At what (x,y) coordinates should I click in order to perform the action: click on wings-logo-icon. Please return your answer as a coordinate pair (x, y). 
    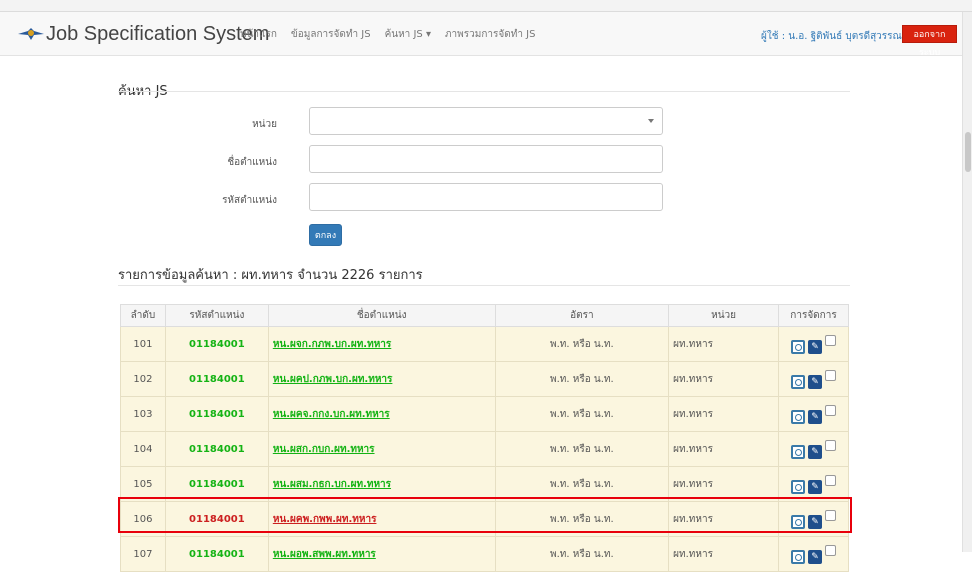
    Looking at the image, I should click on (31, 34).